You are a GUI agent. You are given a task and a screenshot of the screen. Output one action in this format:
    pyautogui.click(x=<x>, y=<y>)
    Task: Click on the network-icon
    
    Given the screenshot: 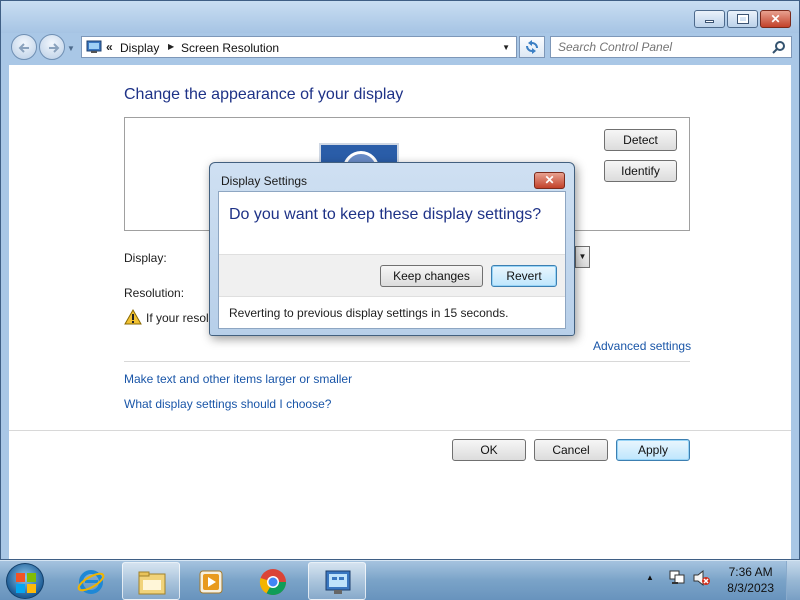 What is the action you would take?
    pyautogui.click(x=677, y=578)
    